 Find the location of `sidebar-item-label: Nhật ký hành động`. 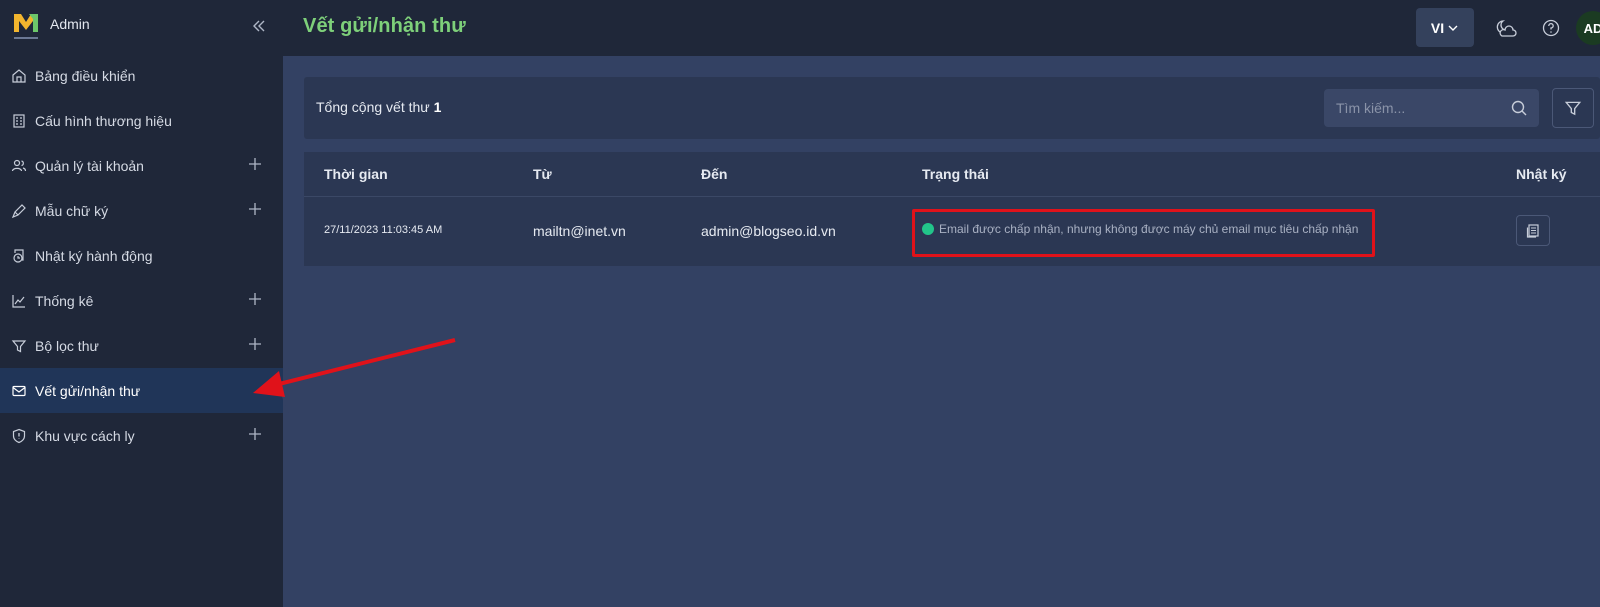

sidebar-item-label: Nhật ký hành động is located at coordinates (94, 255).